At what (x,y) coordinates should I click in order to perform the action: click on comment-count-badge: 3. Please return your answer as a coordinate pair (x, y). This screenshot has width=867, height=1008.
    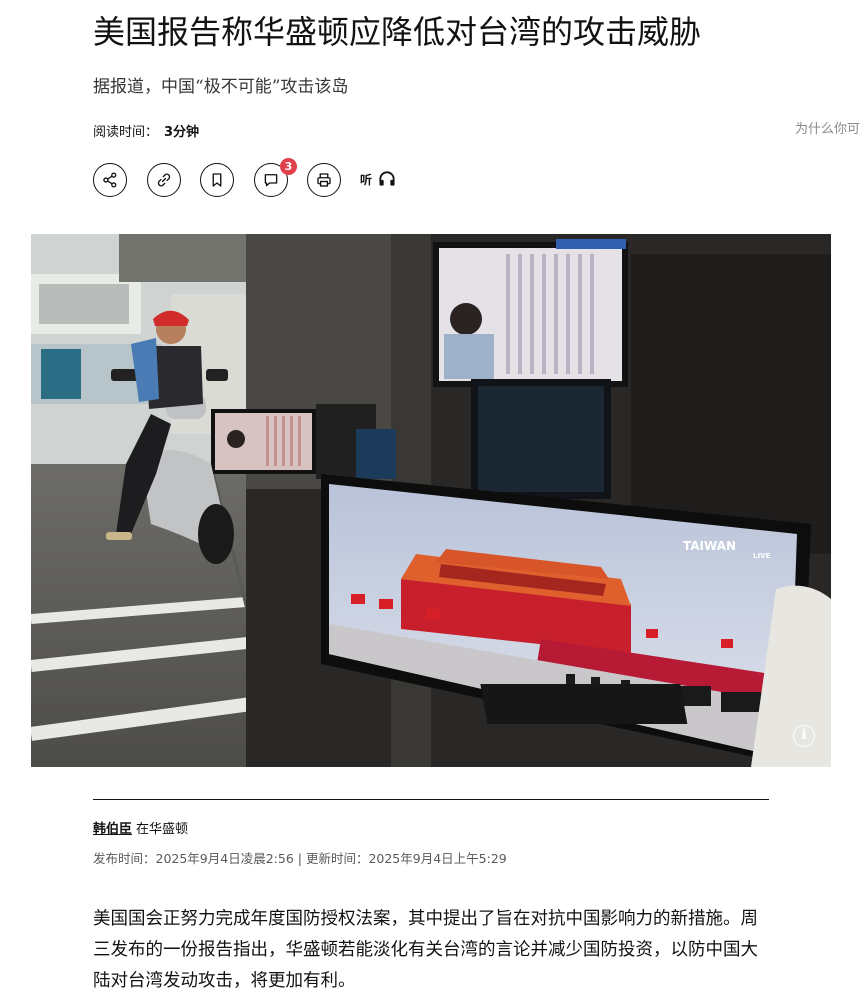
    Looking at the image, I should click on (288, 166).